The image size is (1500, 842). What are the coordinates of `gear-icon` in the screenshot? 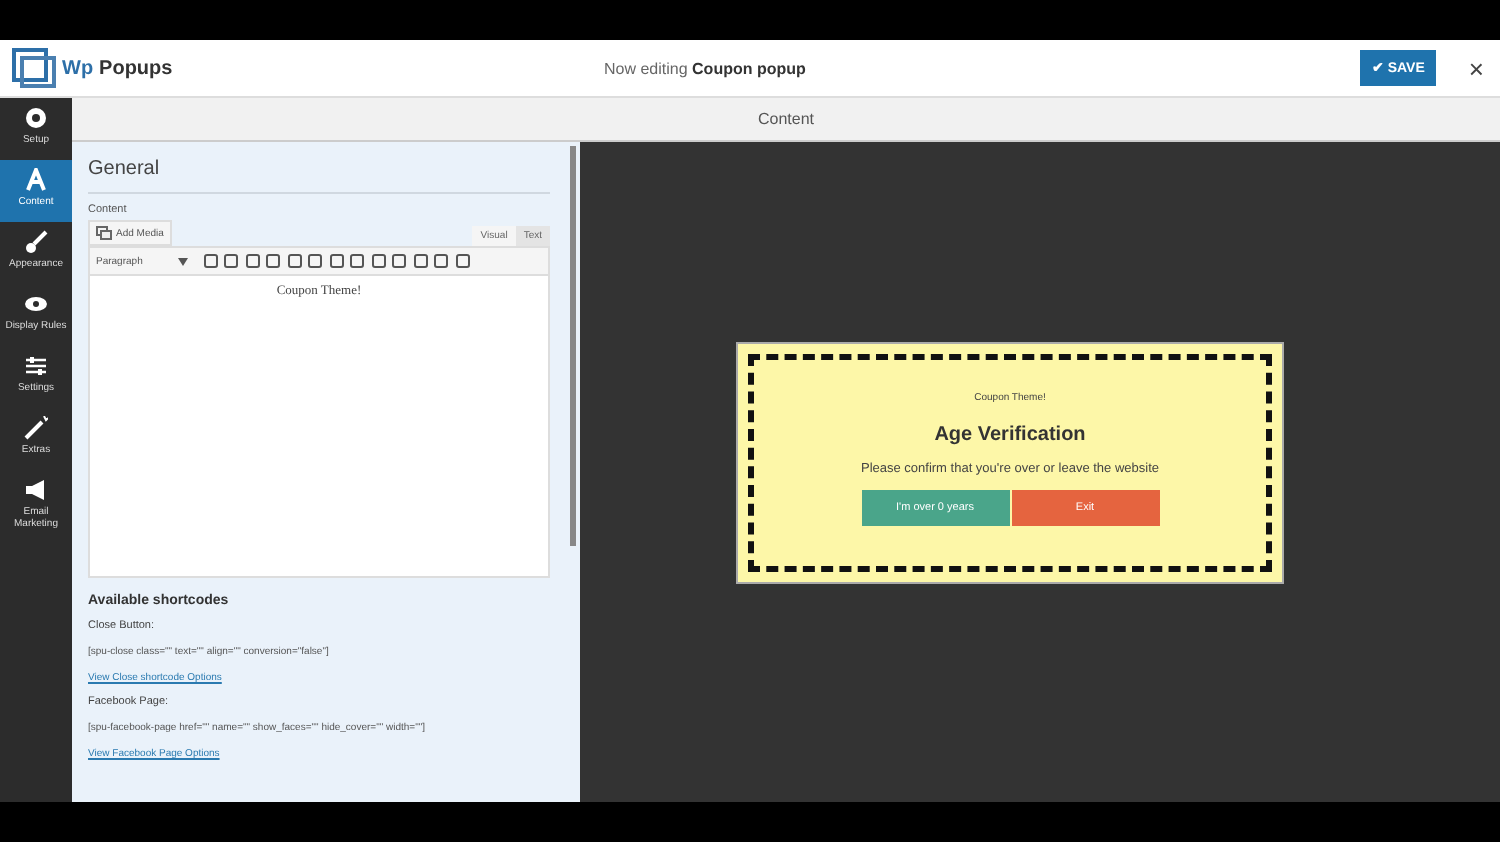 It's located at (36, 118).